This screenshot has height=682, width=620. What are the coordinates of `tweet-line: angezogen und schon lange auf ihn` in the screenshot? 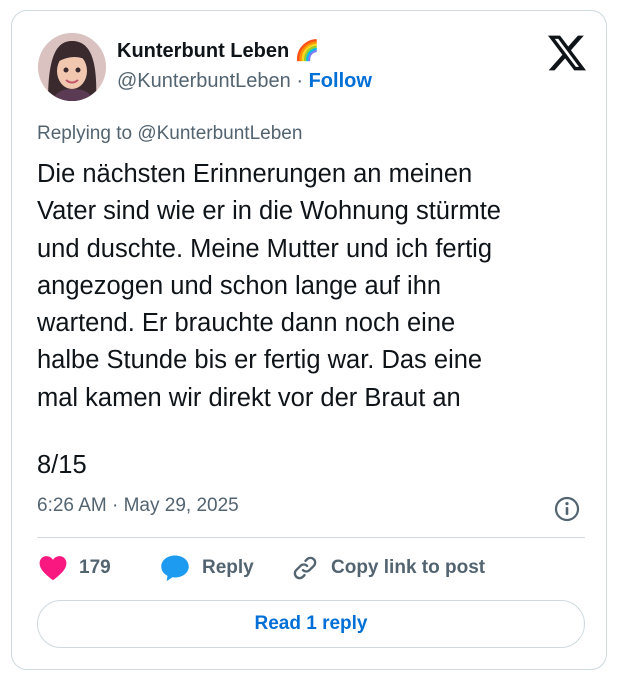 It's located at (239, 285).